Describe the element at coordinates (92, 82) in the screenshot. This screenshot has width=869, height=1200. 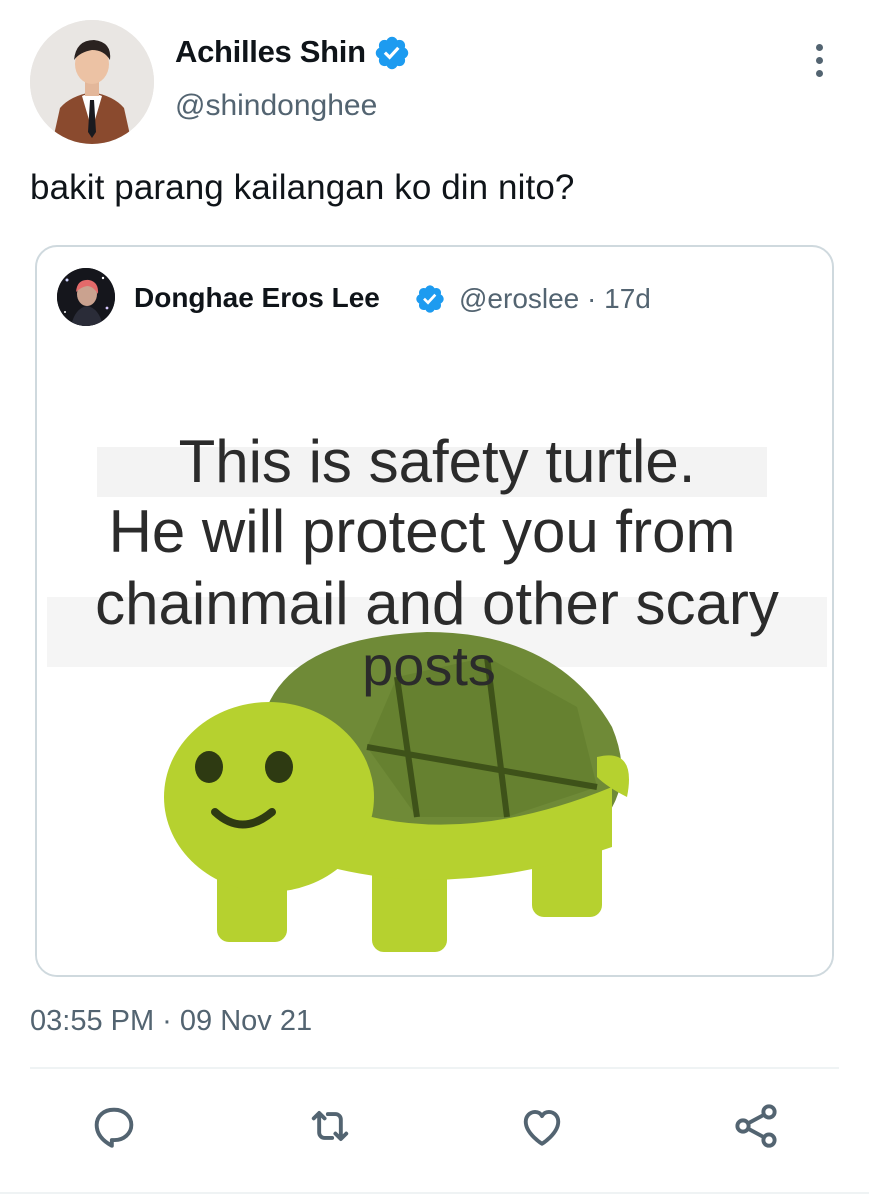
I see `author-avatar` at that location.